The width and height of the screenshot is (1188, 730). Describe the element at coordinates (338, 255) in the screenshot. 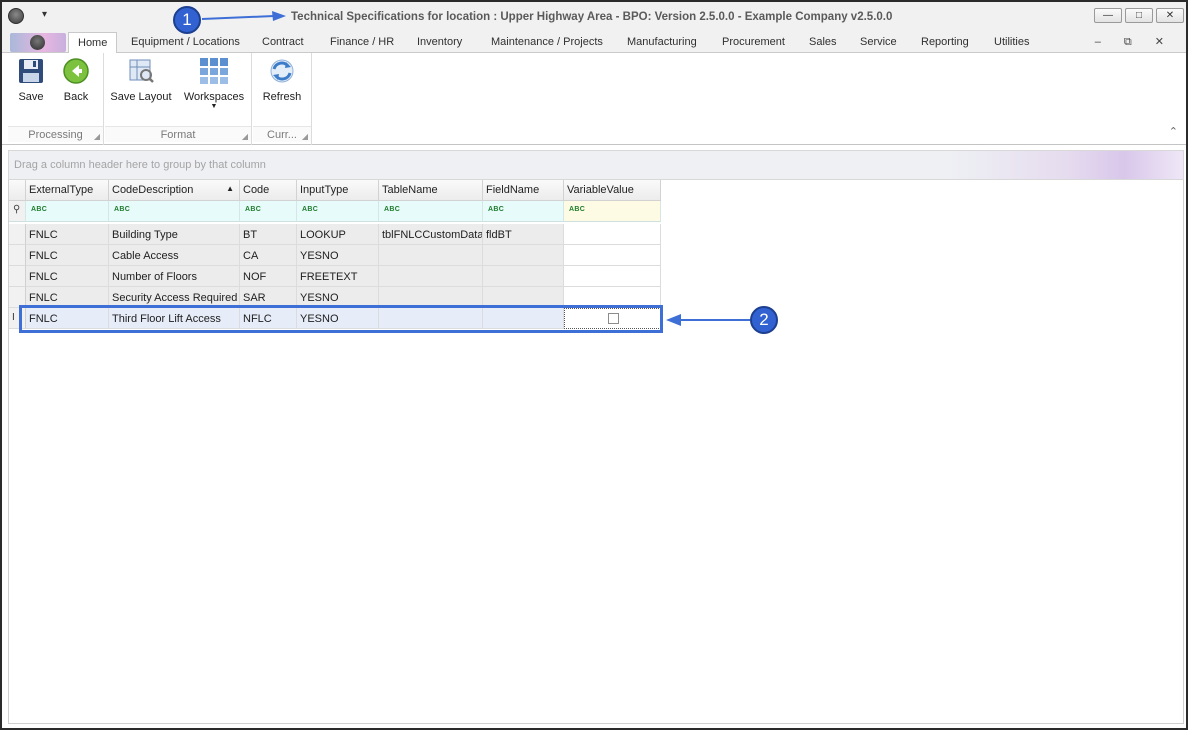

I see `cell-inputtype: YESNO` at that location.